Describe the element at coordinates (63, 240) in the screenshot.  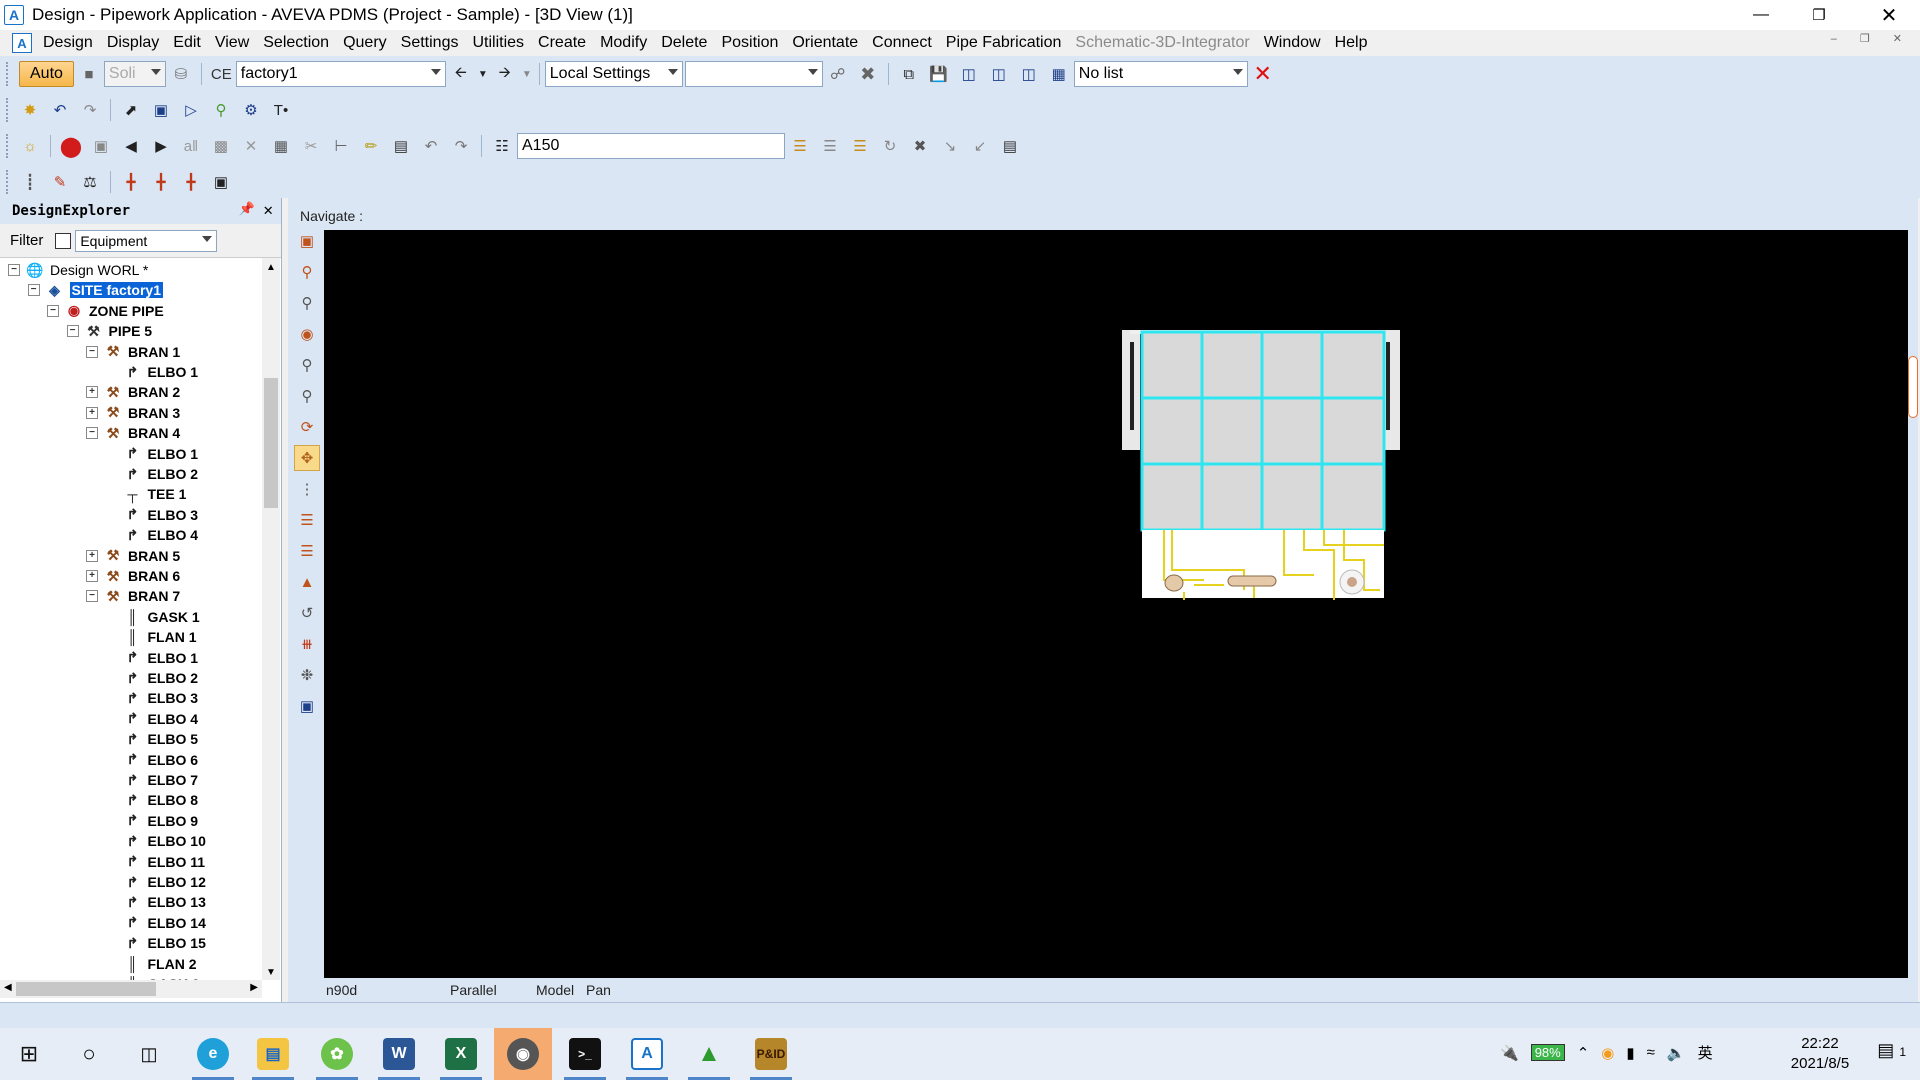
I see `filter-checkbox` at that location.